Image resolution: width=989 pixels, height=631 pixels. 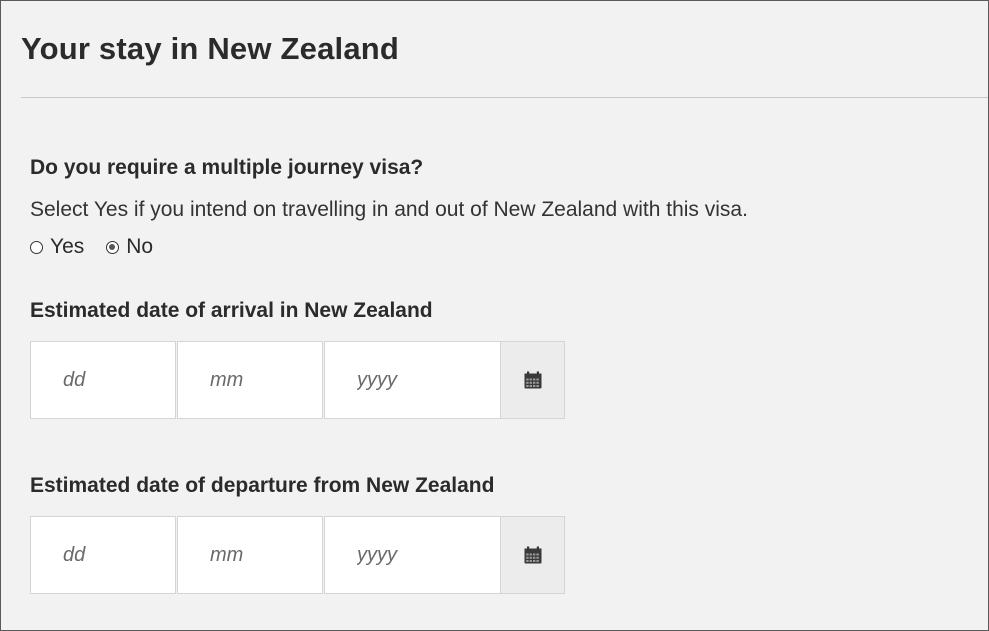 I want to click on arrival-year-input, so click(x=412, y=380).